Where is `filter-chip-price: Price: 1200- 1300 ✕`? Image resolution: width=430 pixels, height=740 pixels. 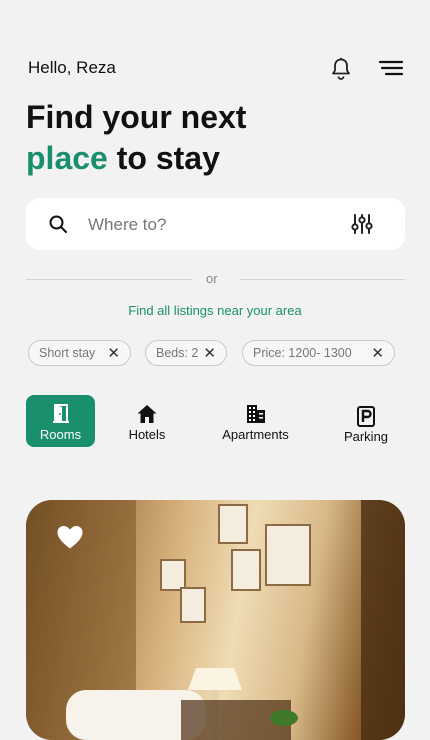
filter-chip-price: Price: 1200- 1300 ✕ is located at coordinates (318, 353).